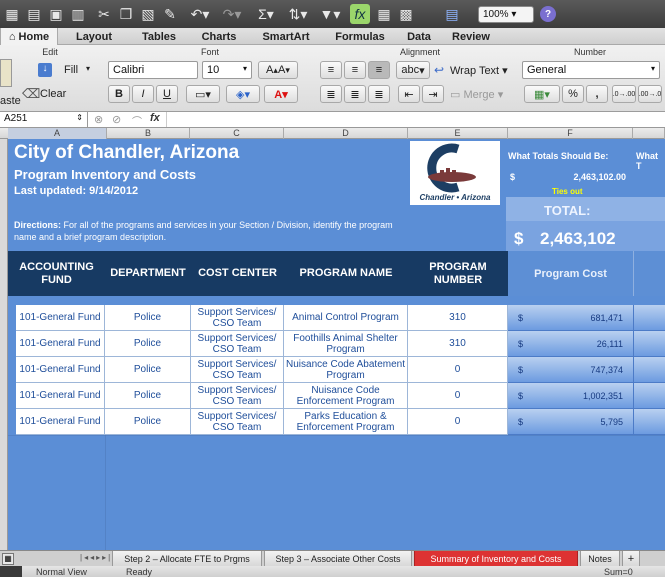 The height and width of the screenshot is (577, 665). Describe the element at coordinates (548, 14) in the screenshot. I see `help-icon: ?` at that location.